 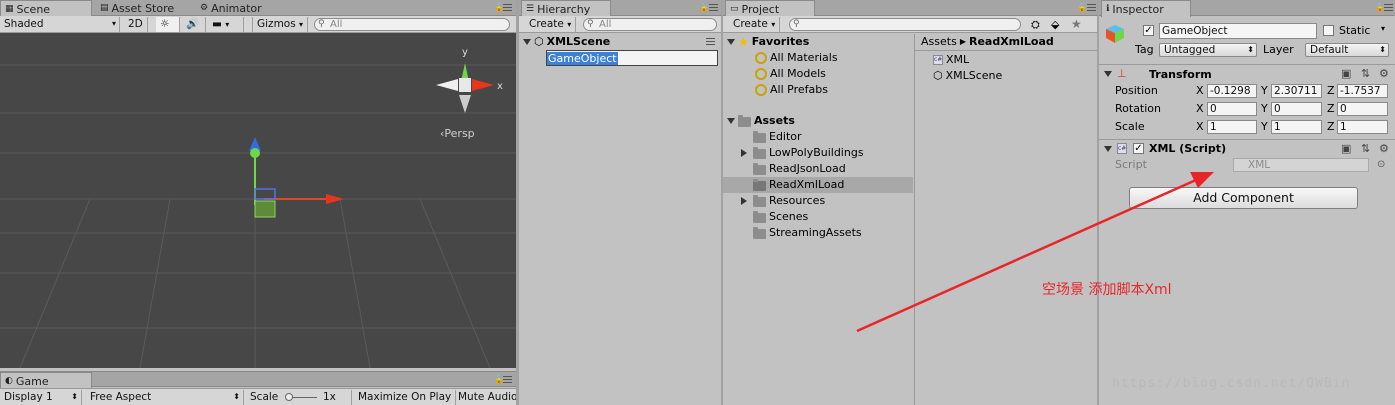 What do you see at coordinates (1107, 290) in the screenshot?
I see `annotation-text: 空场景 添加脚本Xml` at bounding box center [1107, 290].